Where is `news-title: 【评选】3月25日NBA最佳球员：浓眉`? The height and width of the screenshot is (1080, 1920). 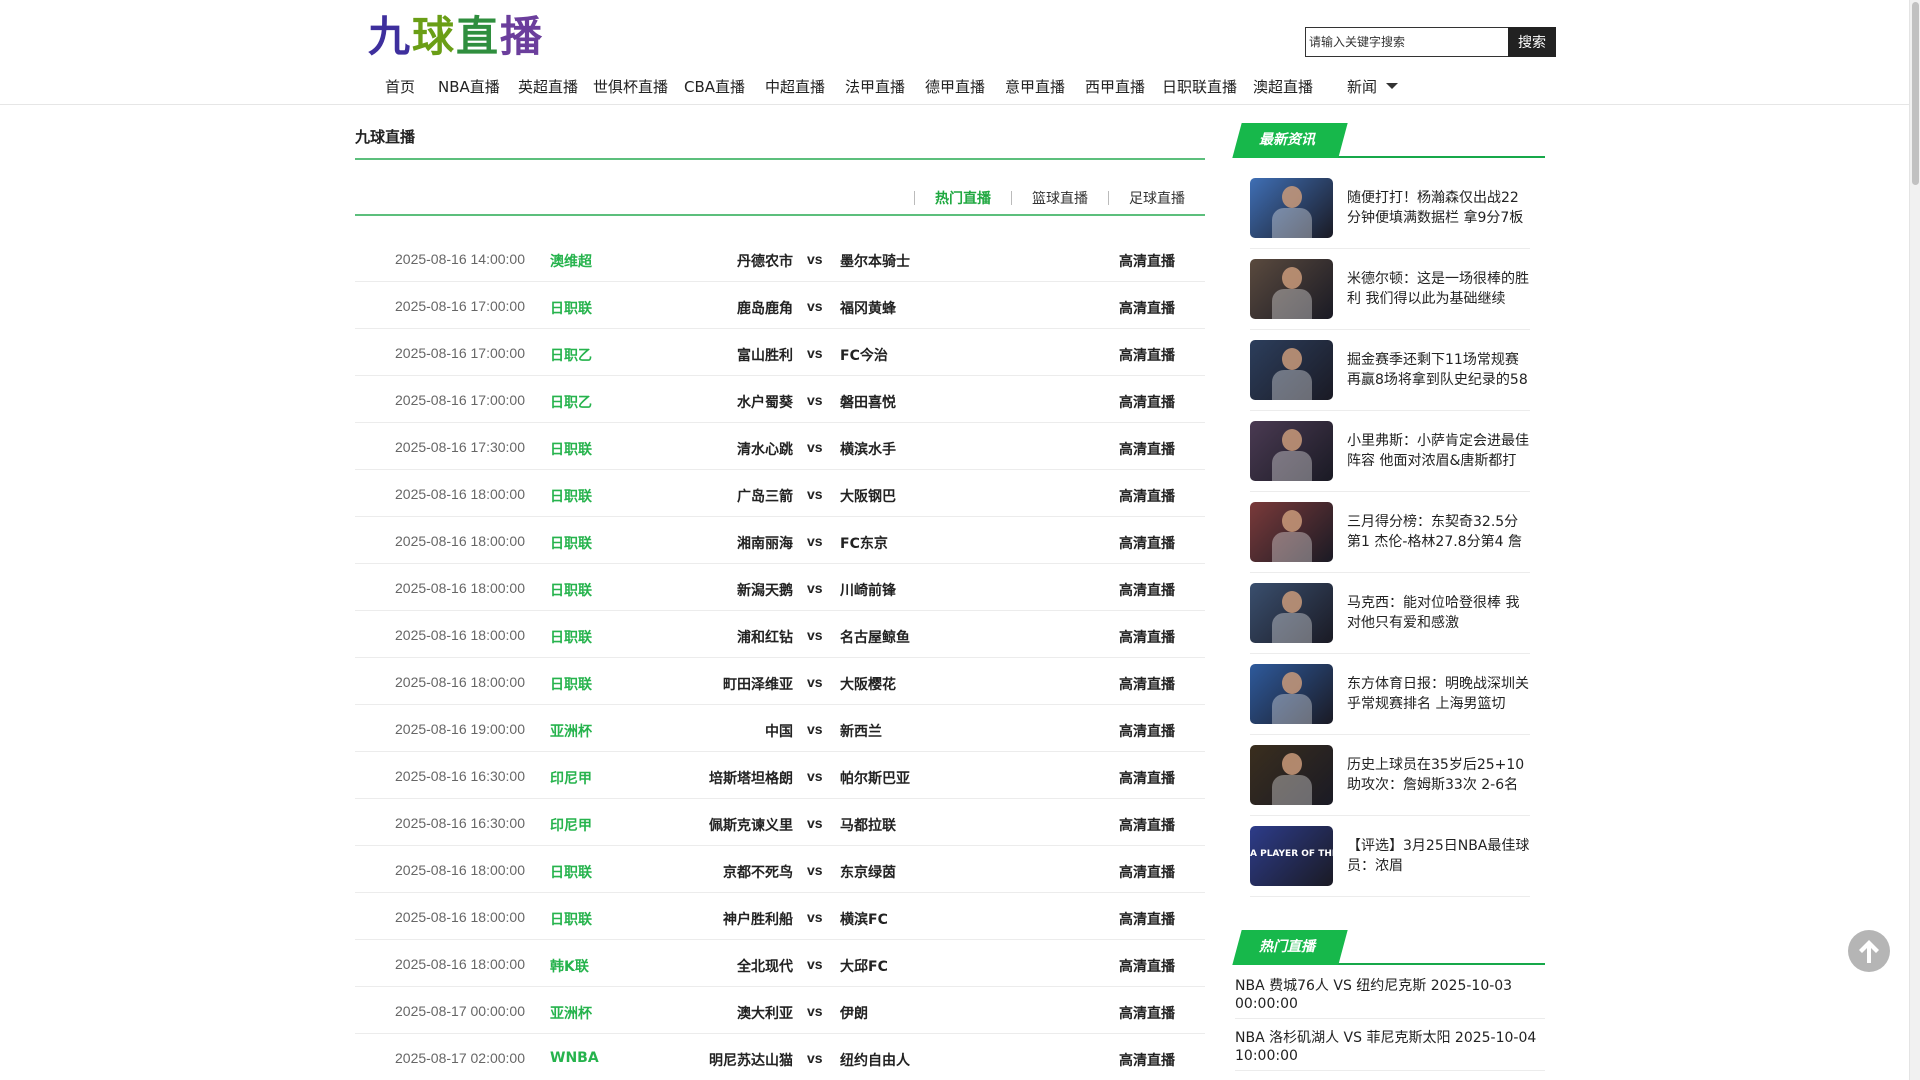 news-title: 【评选】3月25日NBA最佳球员：浓眉 is located at coordinates (1438, 856).